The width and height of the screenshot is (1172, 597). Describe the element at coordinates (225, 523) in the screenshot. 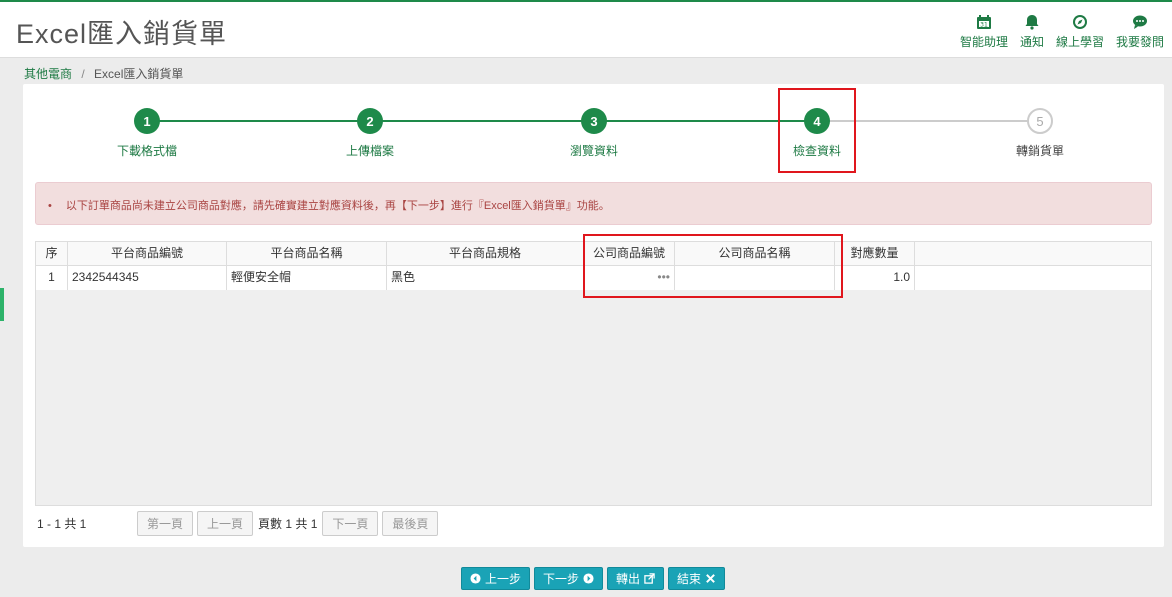

I see `prev-page-button: 上一頁` at that location.